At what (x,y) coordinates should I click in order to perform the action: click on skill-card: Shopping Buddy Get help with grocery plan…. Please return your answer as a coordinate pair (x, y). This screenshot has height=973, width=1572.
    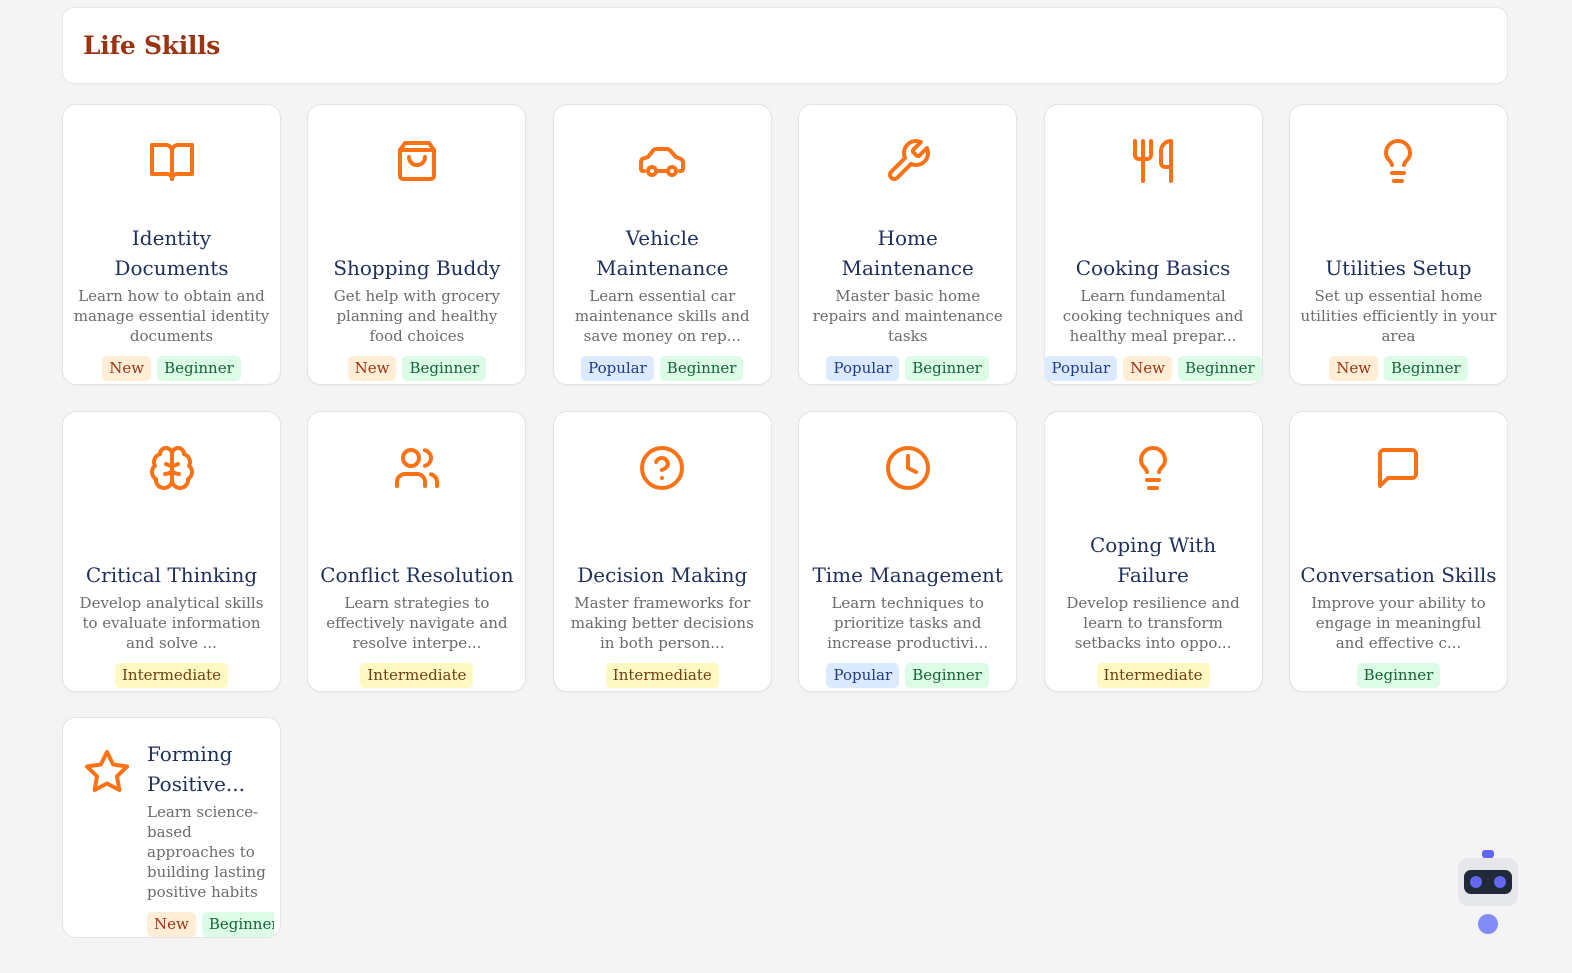
    Looking at the image, I should click on (417, 244).